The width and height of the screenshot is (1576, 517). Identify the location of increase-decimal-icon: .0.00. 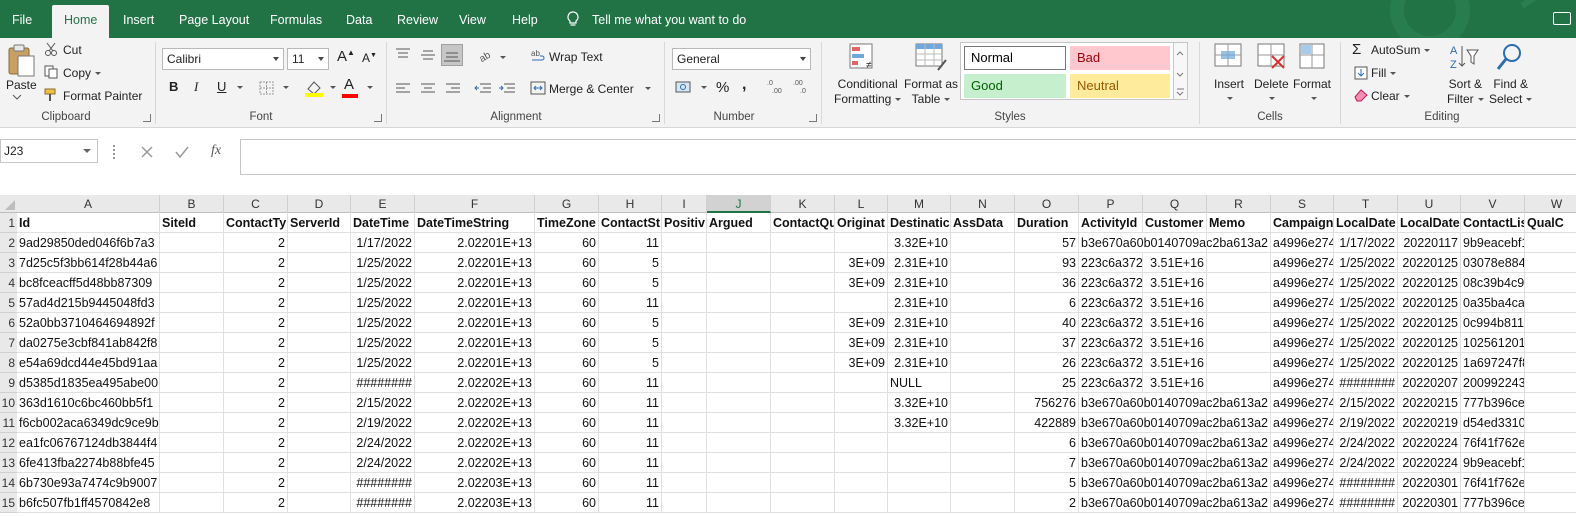
(776, 86).